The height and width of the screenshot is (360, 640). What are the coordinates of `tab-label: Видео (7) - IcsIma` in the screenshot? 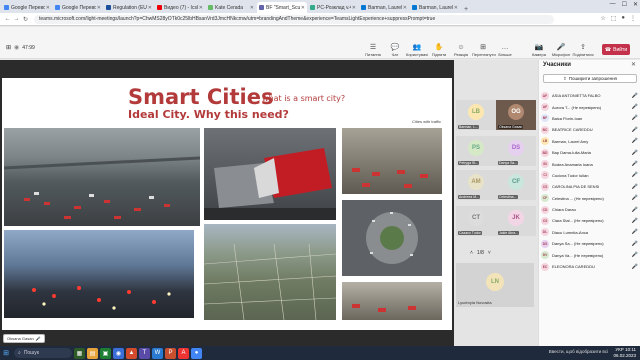 It's located at (181, 7).